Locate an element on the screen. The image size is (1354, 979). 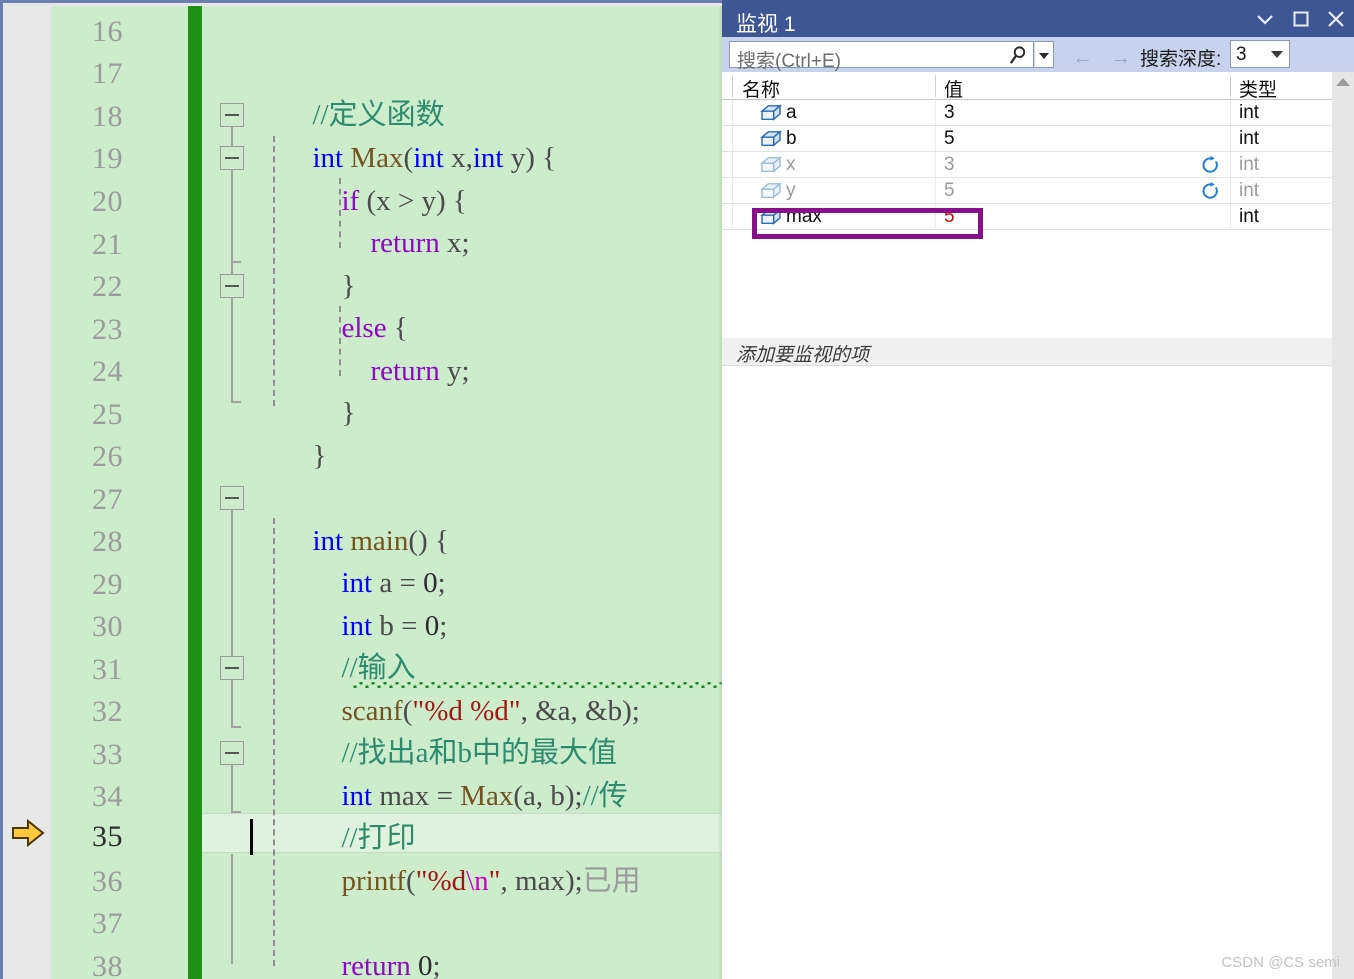
line-number: 22 is located at coordinates (107, 286).